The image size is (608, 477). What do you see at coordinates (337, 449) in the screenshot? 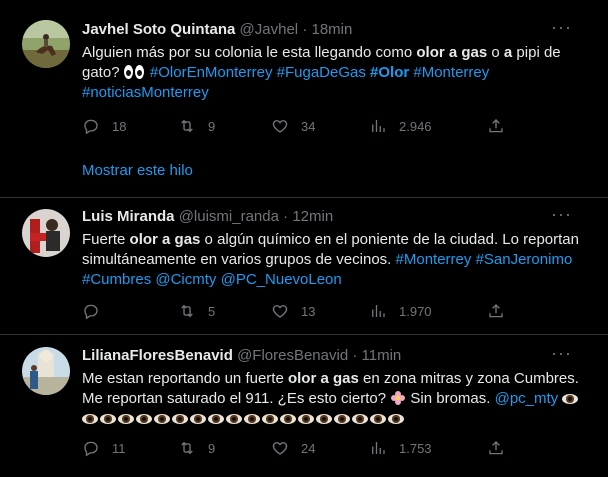
I see `tweet-actions: 11 9 24 1.753` at bounding box center [337, 449].